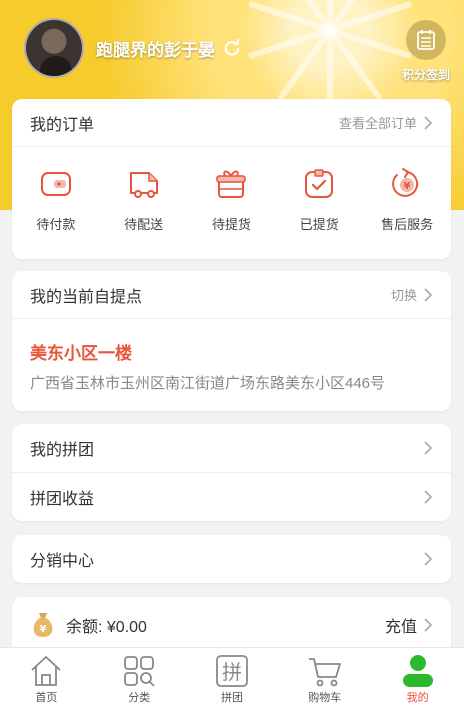 Image resolution: width=464 pixels, height=708 pixels. Describe the element at coordinates (143, 185) in the screenshot. I see `delivery-truck-icon` at that location.